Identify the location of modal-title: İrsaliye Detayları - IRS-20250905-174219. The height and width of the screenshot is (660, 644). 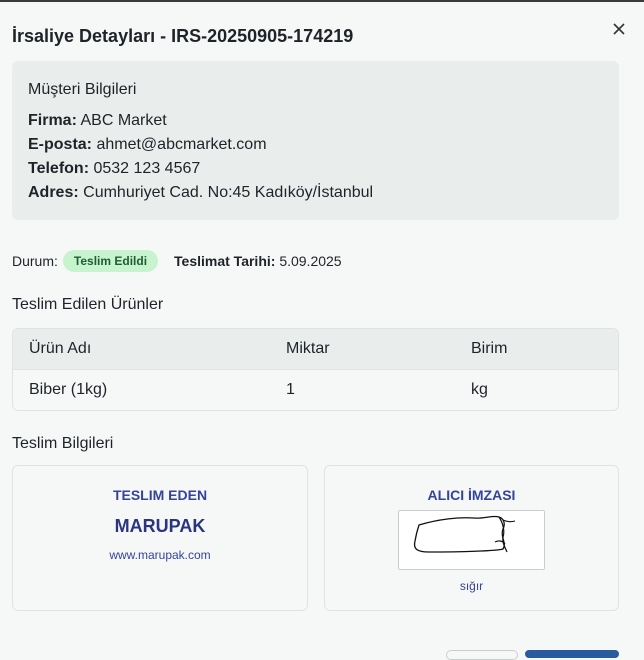
(183, 36).